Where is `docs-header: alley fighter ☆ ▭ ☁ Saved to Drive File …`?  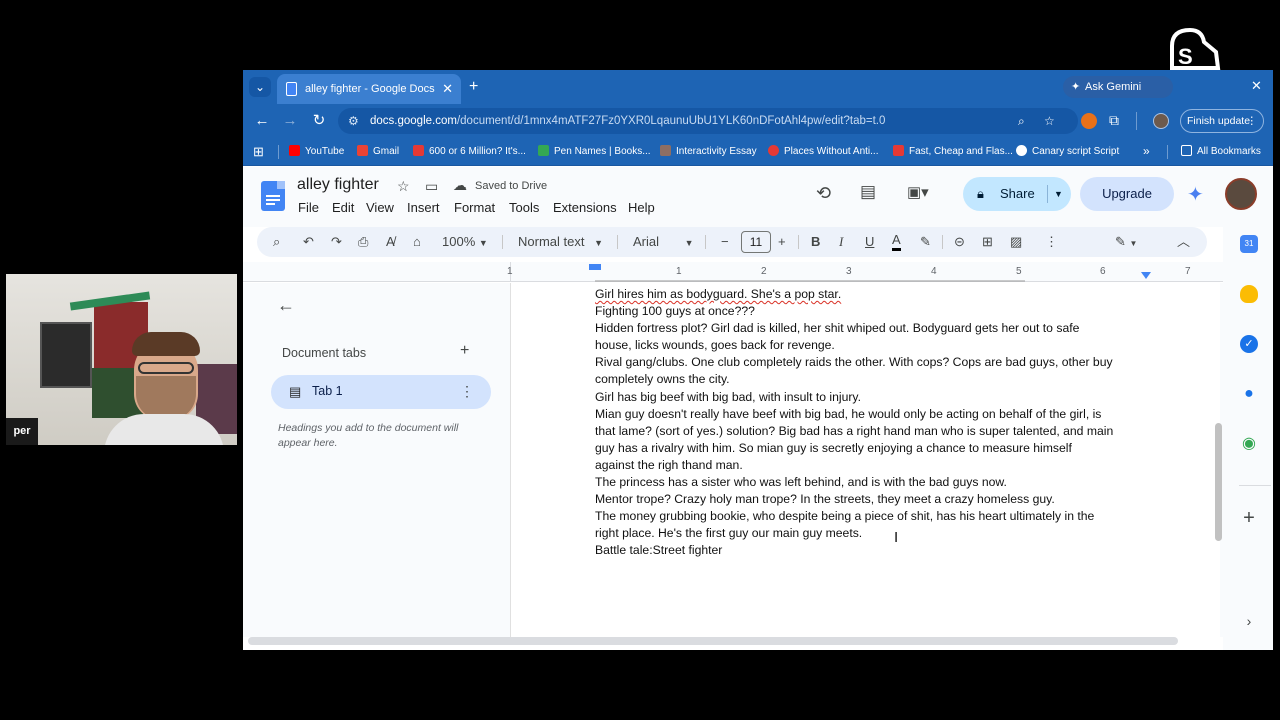
docs-header: alley fighter ☆ ▭ ☁ Saved to Drive File … is located at coordinates (758, 197).